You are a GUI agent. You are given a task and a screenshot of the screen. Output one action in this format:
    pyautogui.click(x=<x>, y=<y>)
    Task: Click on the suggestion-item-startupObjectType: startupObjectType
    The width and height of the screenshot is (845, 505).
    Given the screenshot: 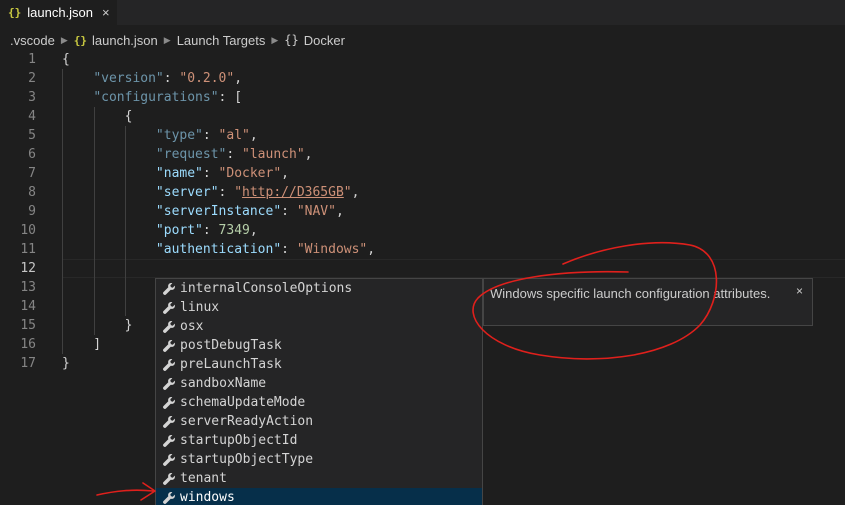 What is the action you would take?
    pyautogui.click(x=319, y=459)
    